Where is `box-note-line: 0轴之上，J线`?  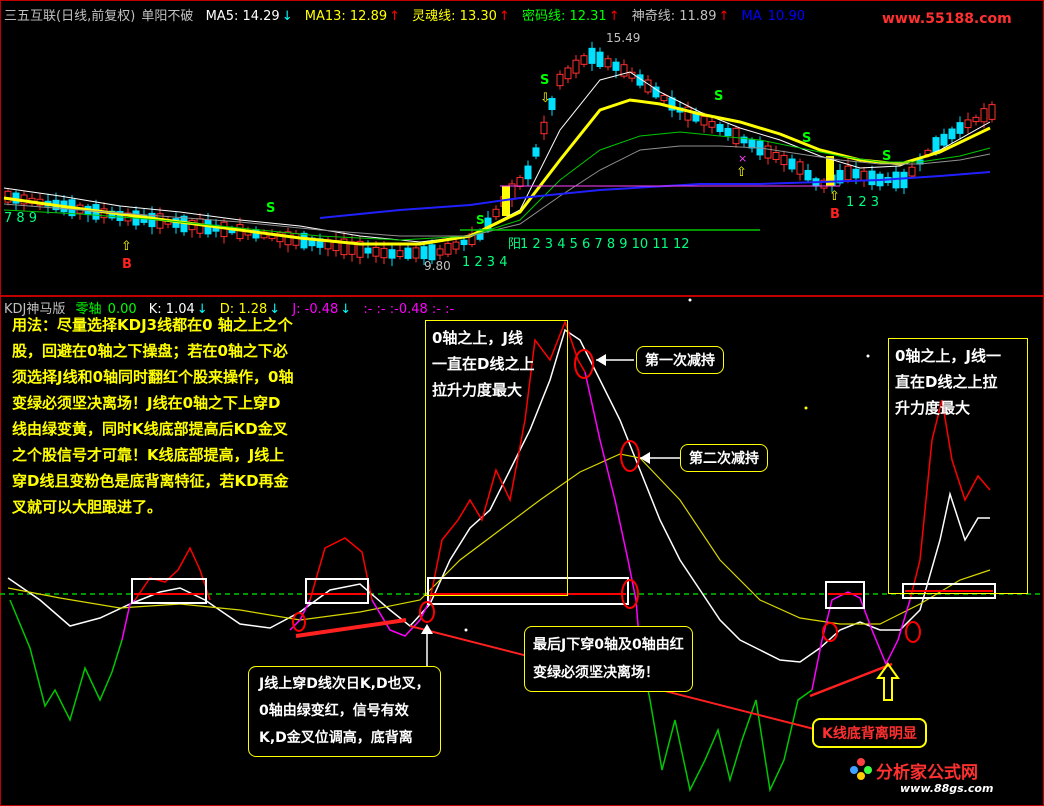 box-note-line: 0轴之上，J线 is located at coordinates (478, 338).